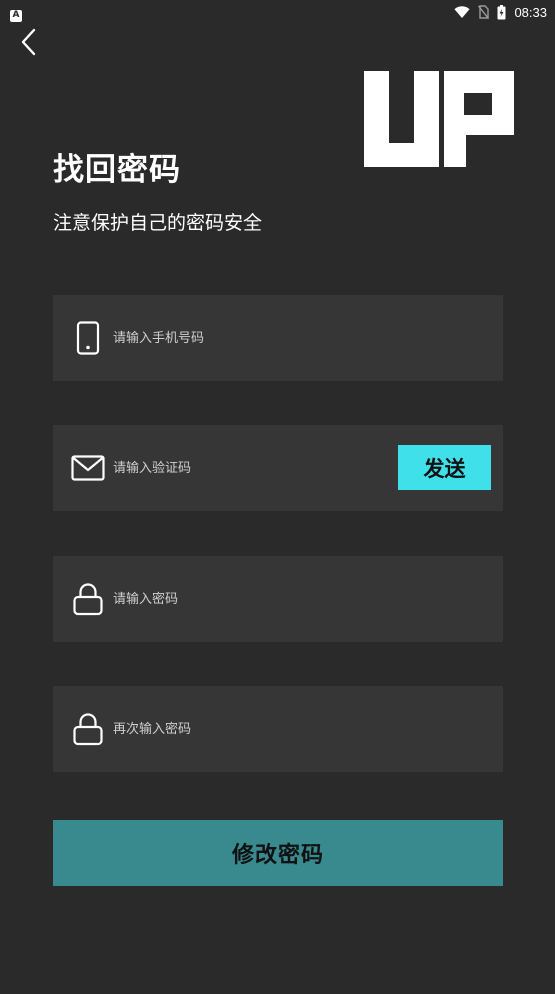 Image resolution: width=555 pixels, height=994 pixels. I want to click on battery-icon, so click(501, 12).